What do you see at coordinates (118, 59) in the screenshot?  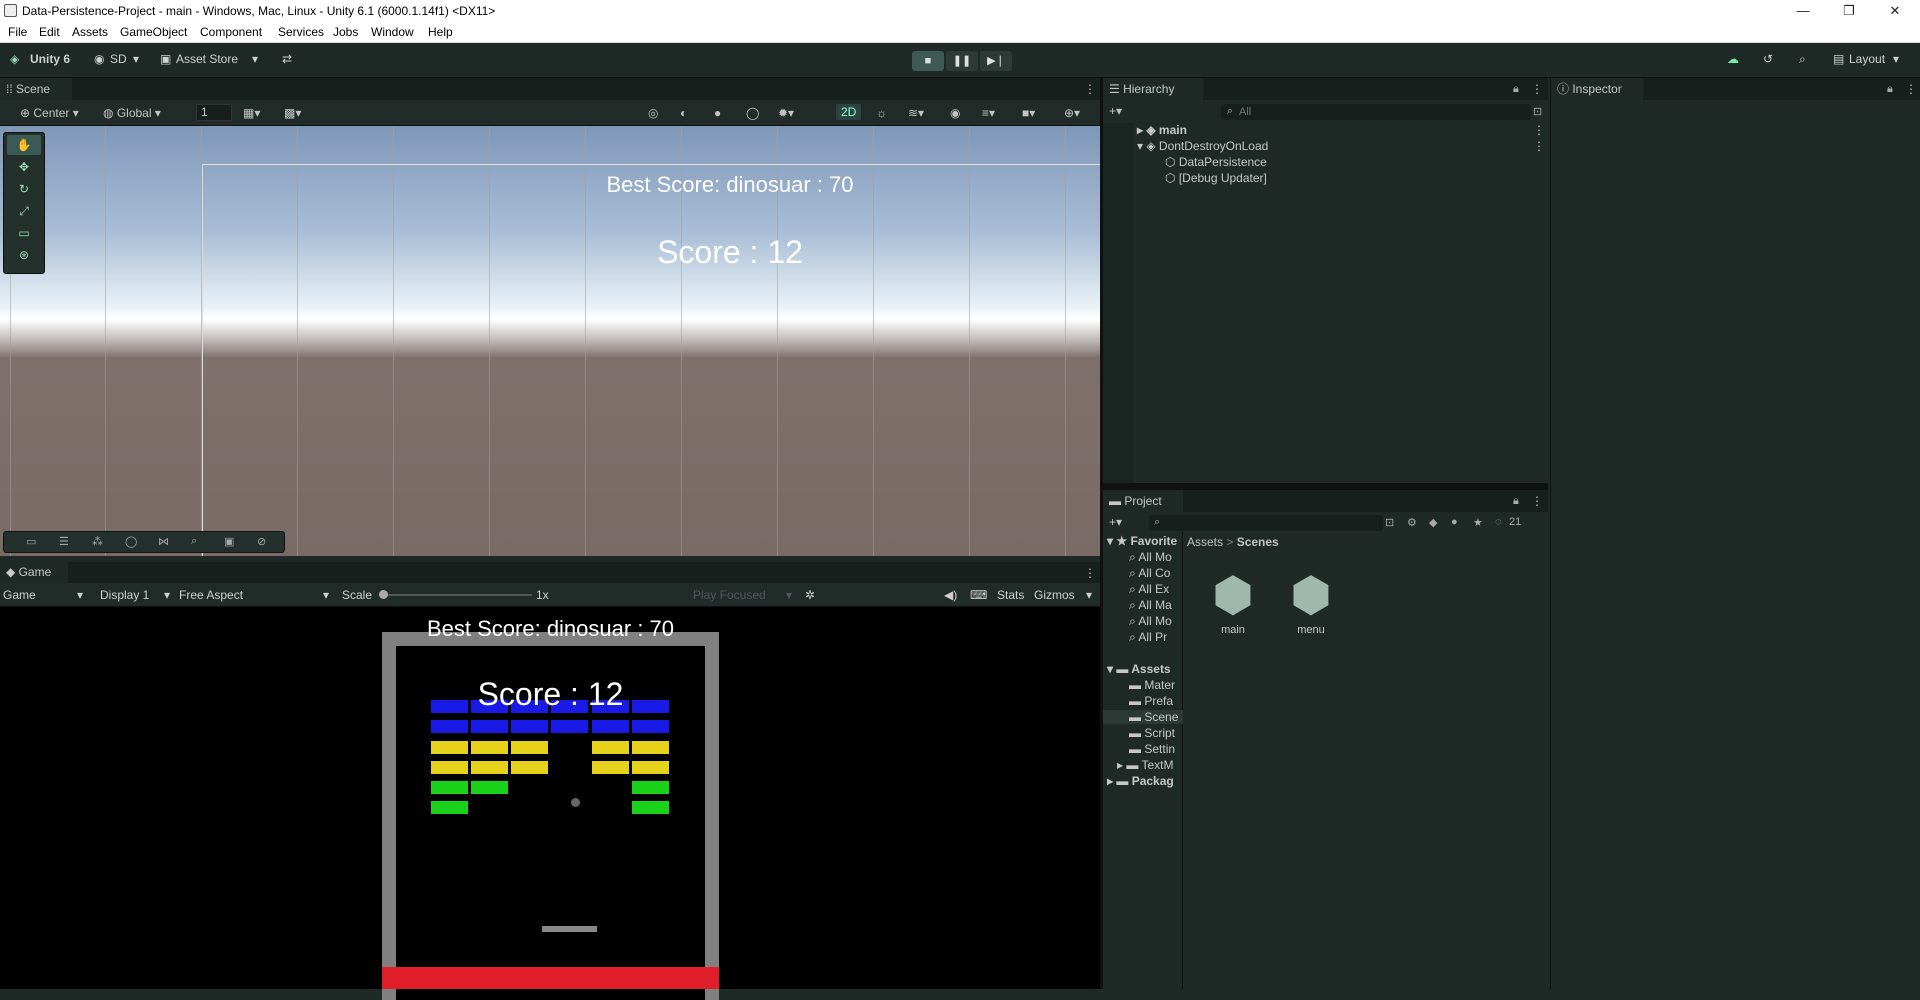 I see `account-button: SD` at bounding box center [118, 59].